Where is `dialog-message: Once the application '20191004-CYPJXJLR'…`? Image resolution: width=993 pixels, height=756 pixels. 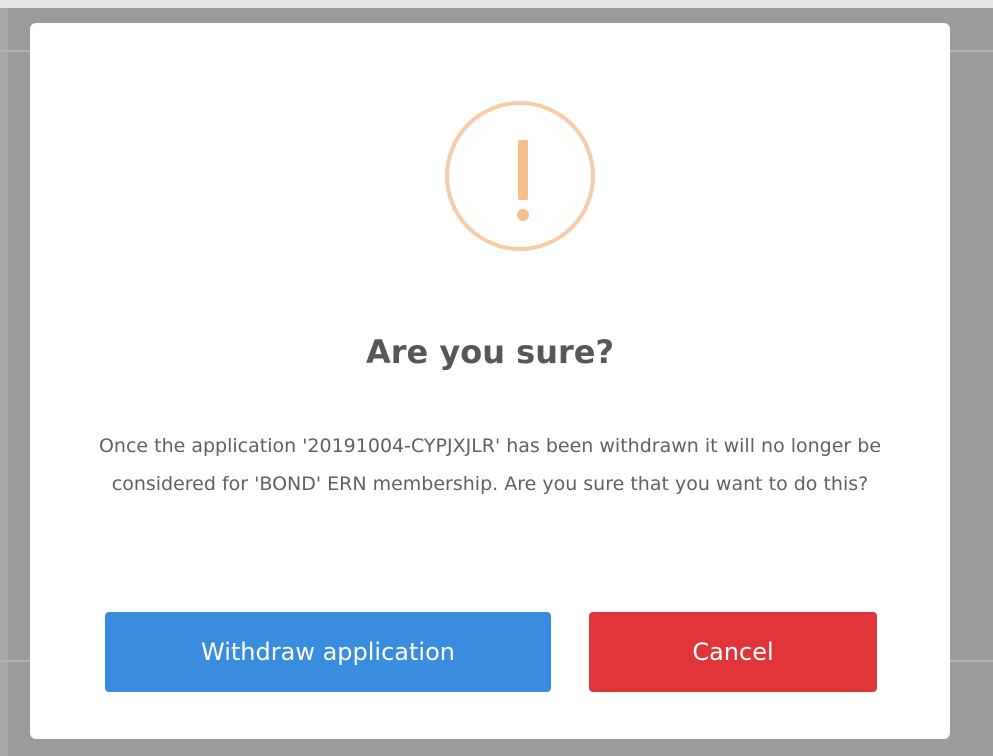
dialog-message: Once the application '20191004-CYPJXJLR'… is located at coordinates (490, 465).